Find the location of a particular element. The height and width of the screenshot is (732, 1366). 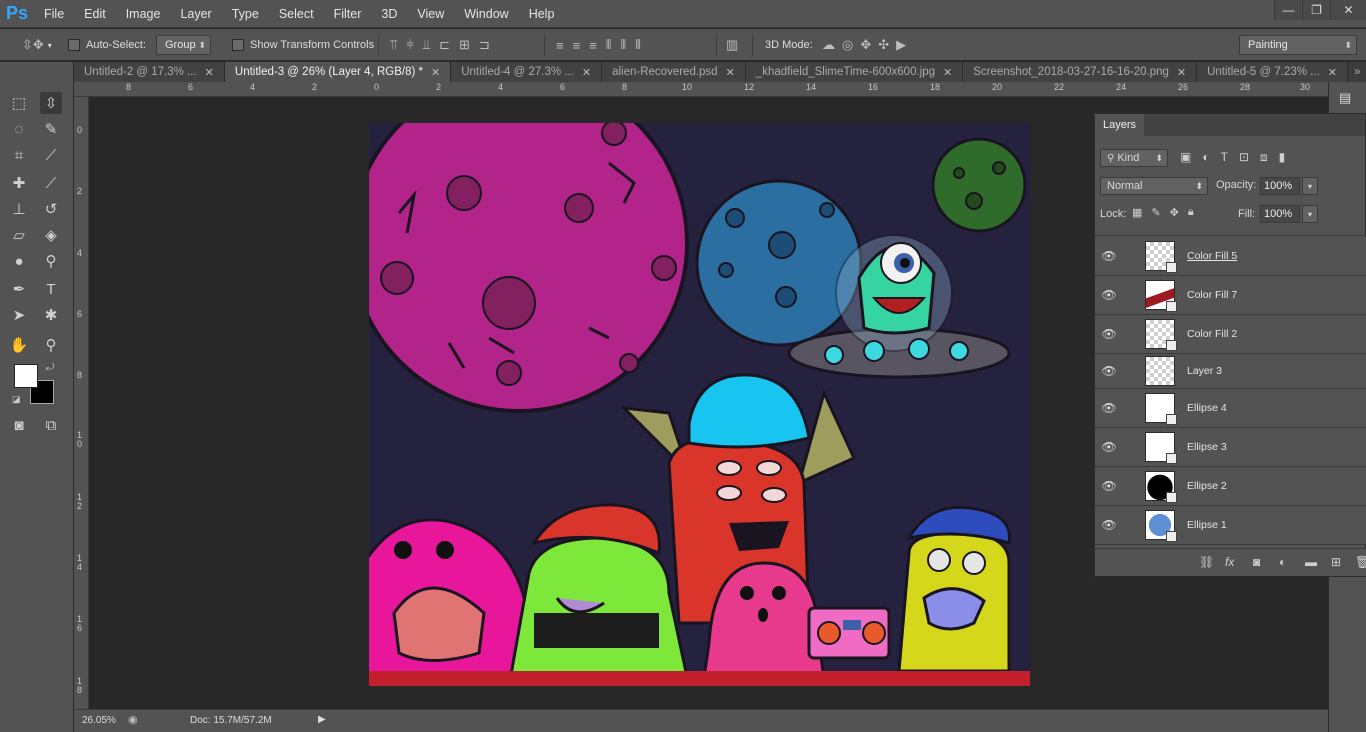

dodge-tool-icon: ⚲ is located at coordinates (51, 261).